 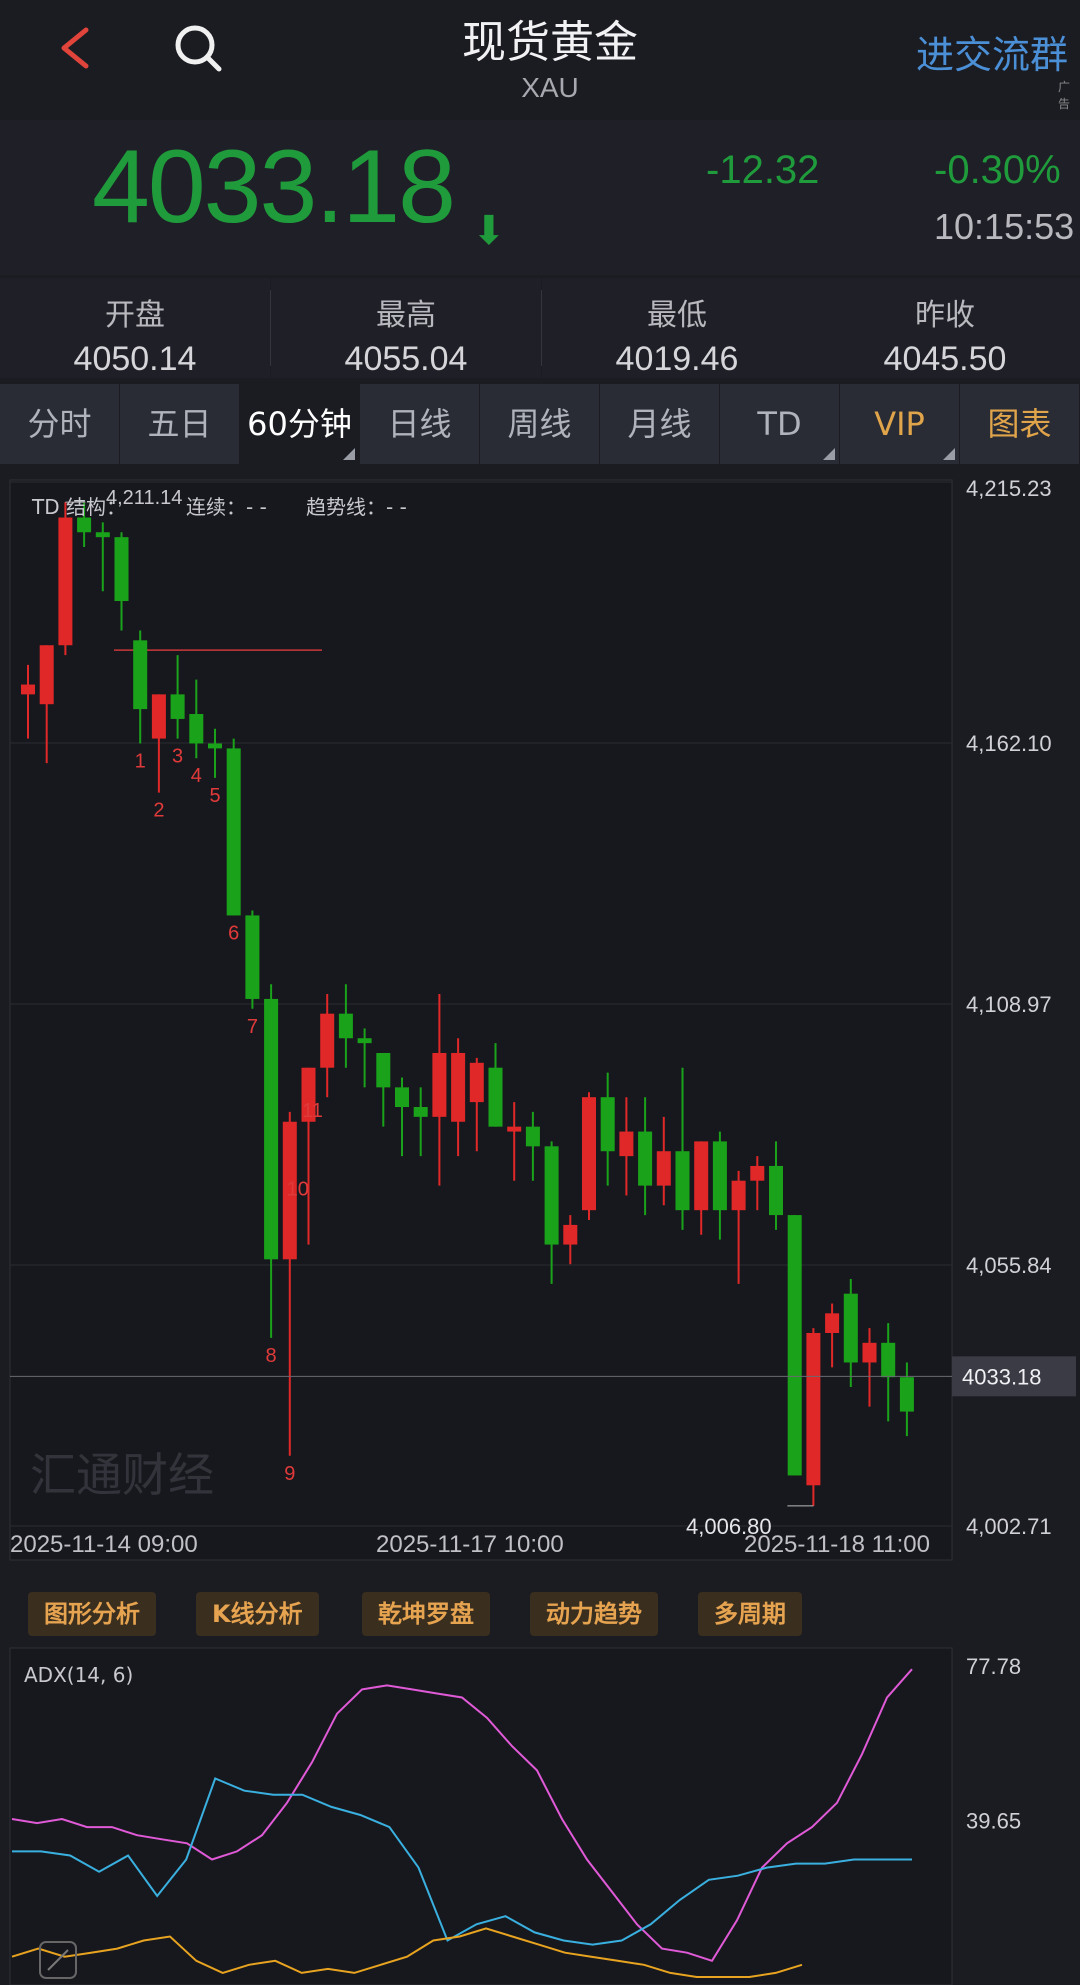 I want to click on tool-compass: 乾坤罗盘, so click(x=426, y=1614).